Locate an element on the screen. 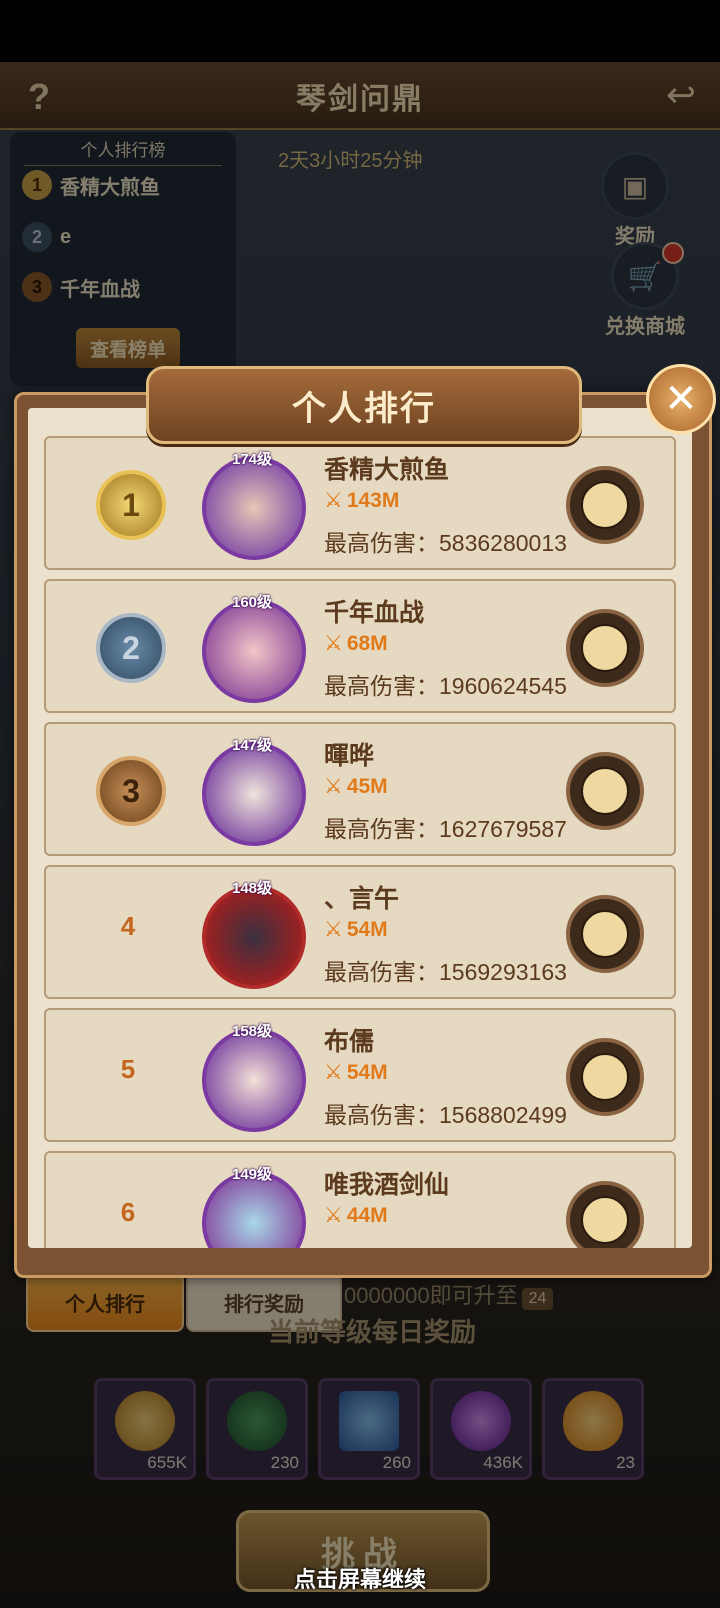 This screenshot has height=1608, width=720. rank-card: 4 148级 、言午 ⚔ 54M 最高伤害：1569293163 is located at coordinates (360, 932).